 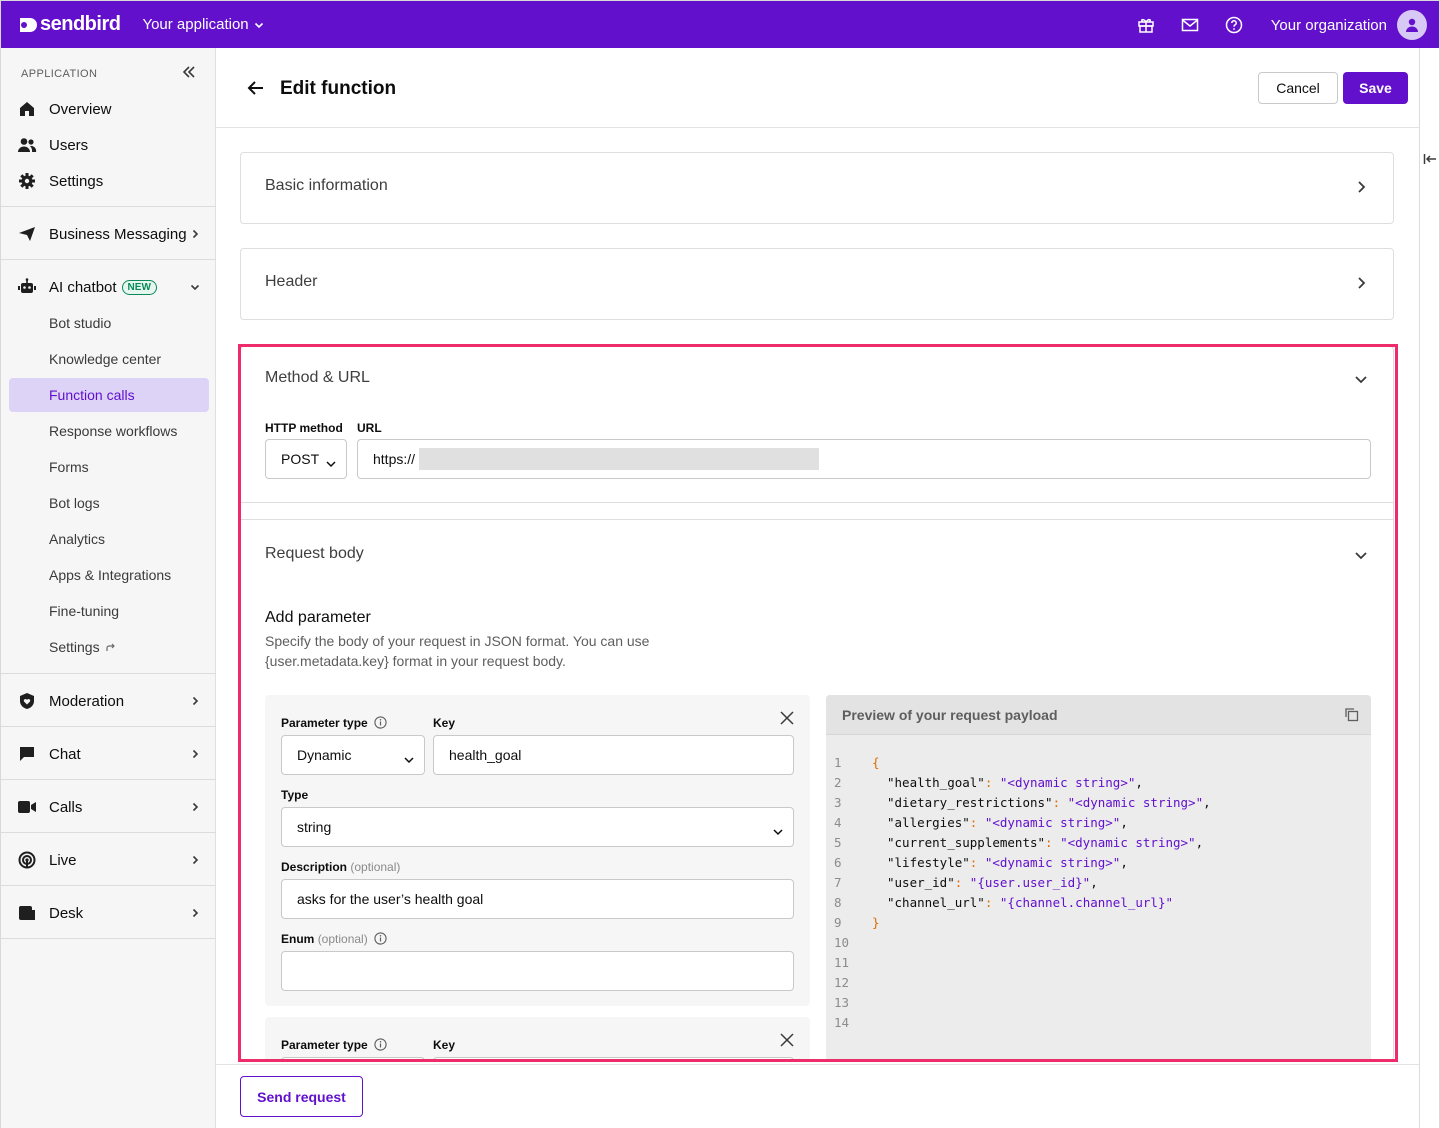 What do you see at coordinates (27, 234) in the screenshot?
I see `send-icon` at bounding box center [27, 234].